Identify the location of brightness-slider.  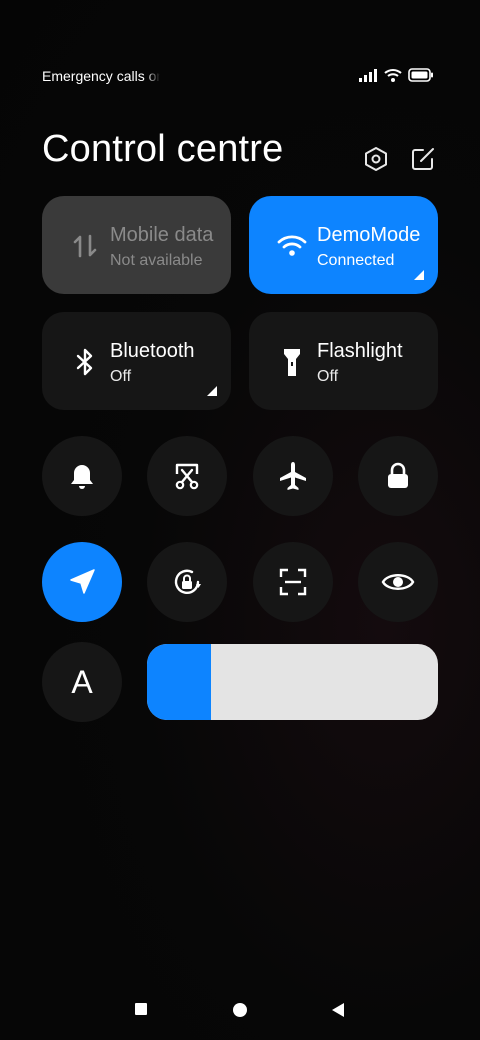
(292, 682).